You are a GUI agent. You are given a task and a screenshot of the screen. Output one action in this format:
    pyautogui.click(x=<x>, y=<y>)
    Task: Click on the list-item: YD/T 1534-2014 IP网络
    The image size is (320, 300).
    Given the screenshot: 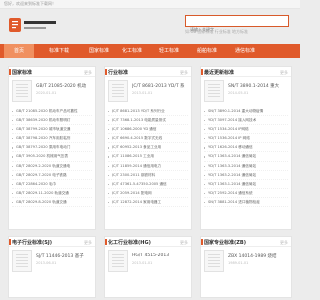 What is the action you would take?
    pyautogui.click(x=246, y=130)
    